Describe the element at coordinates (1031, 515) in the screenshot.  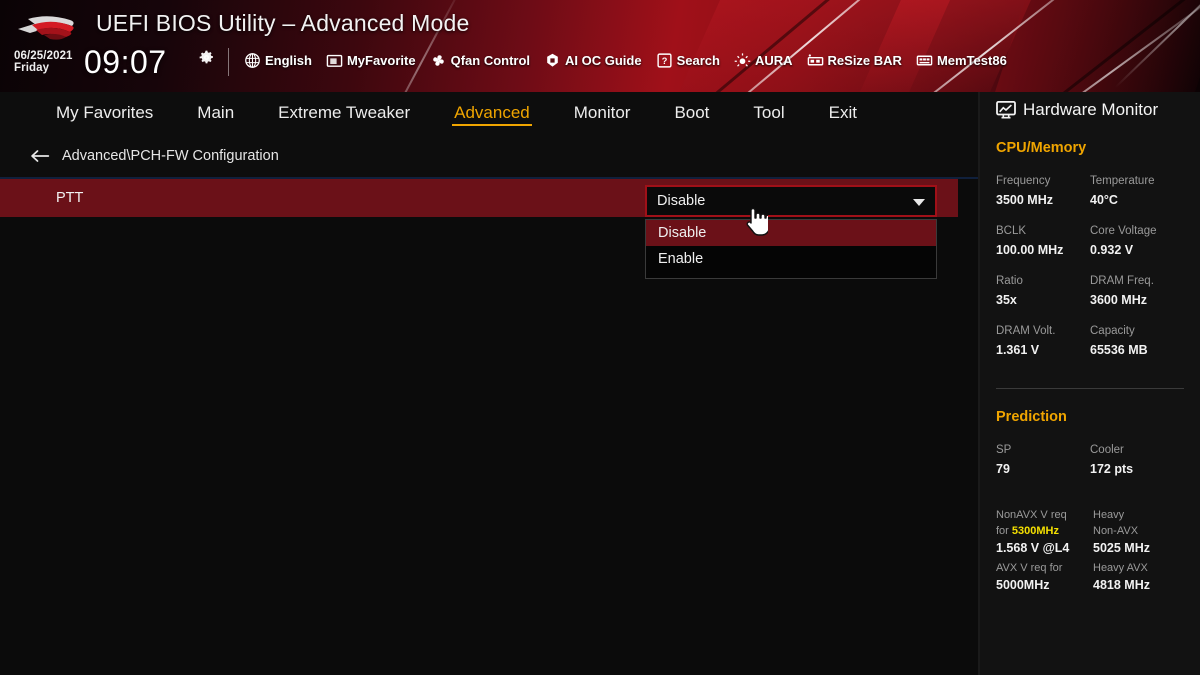
I see `nonavx-req-label-line1: NonAVX V req` at that location.